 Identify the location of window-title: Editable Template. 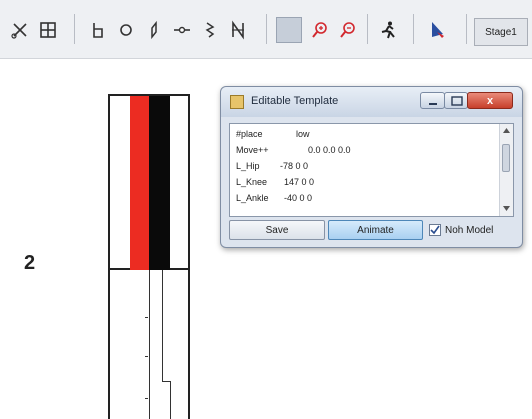
(295, 101).